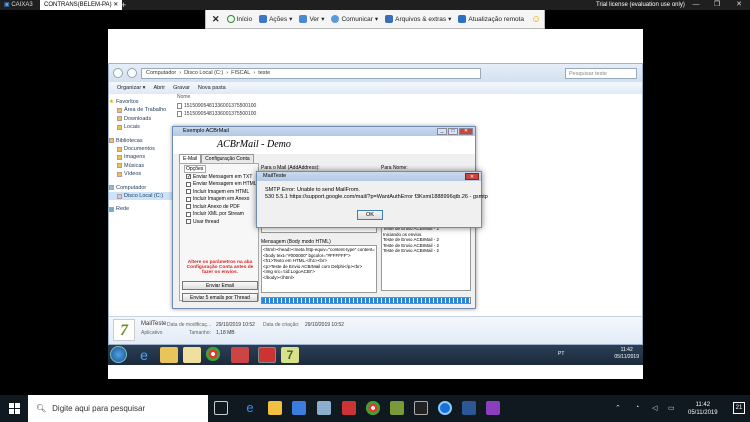  What do you see at coordinates (717, 5) in the screenshot?
I see `restore-icon: ❐` at bounding box center [717, 5].